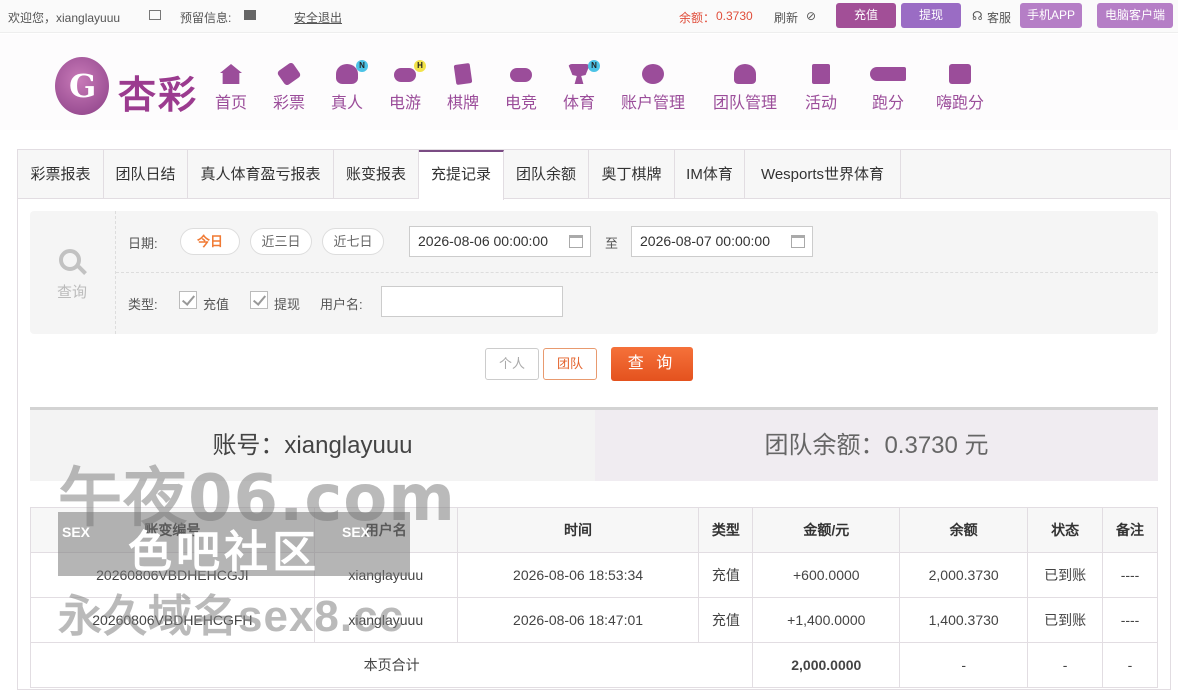  What do you see at coordinates (931, 15) in the screenshot?
I see `withdraw-button: 提现` at bounding box center [931, 15].